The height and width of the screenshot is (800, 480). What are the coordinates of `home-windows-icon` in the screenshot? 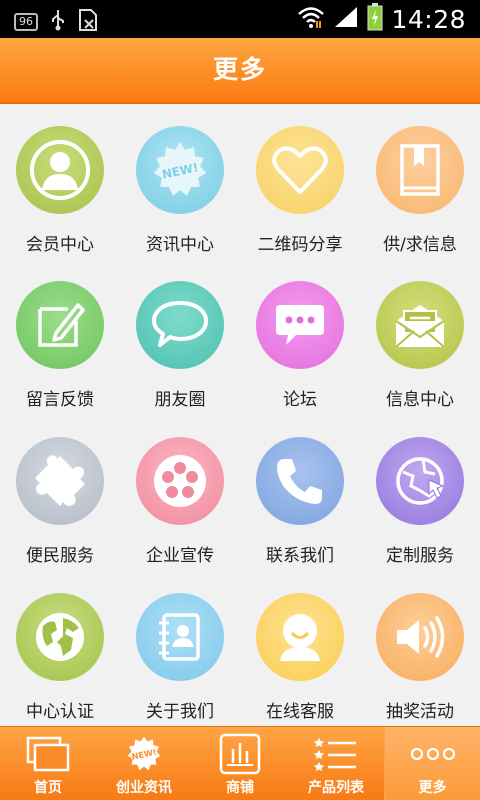 It's located at (48, 754).